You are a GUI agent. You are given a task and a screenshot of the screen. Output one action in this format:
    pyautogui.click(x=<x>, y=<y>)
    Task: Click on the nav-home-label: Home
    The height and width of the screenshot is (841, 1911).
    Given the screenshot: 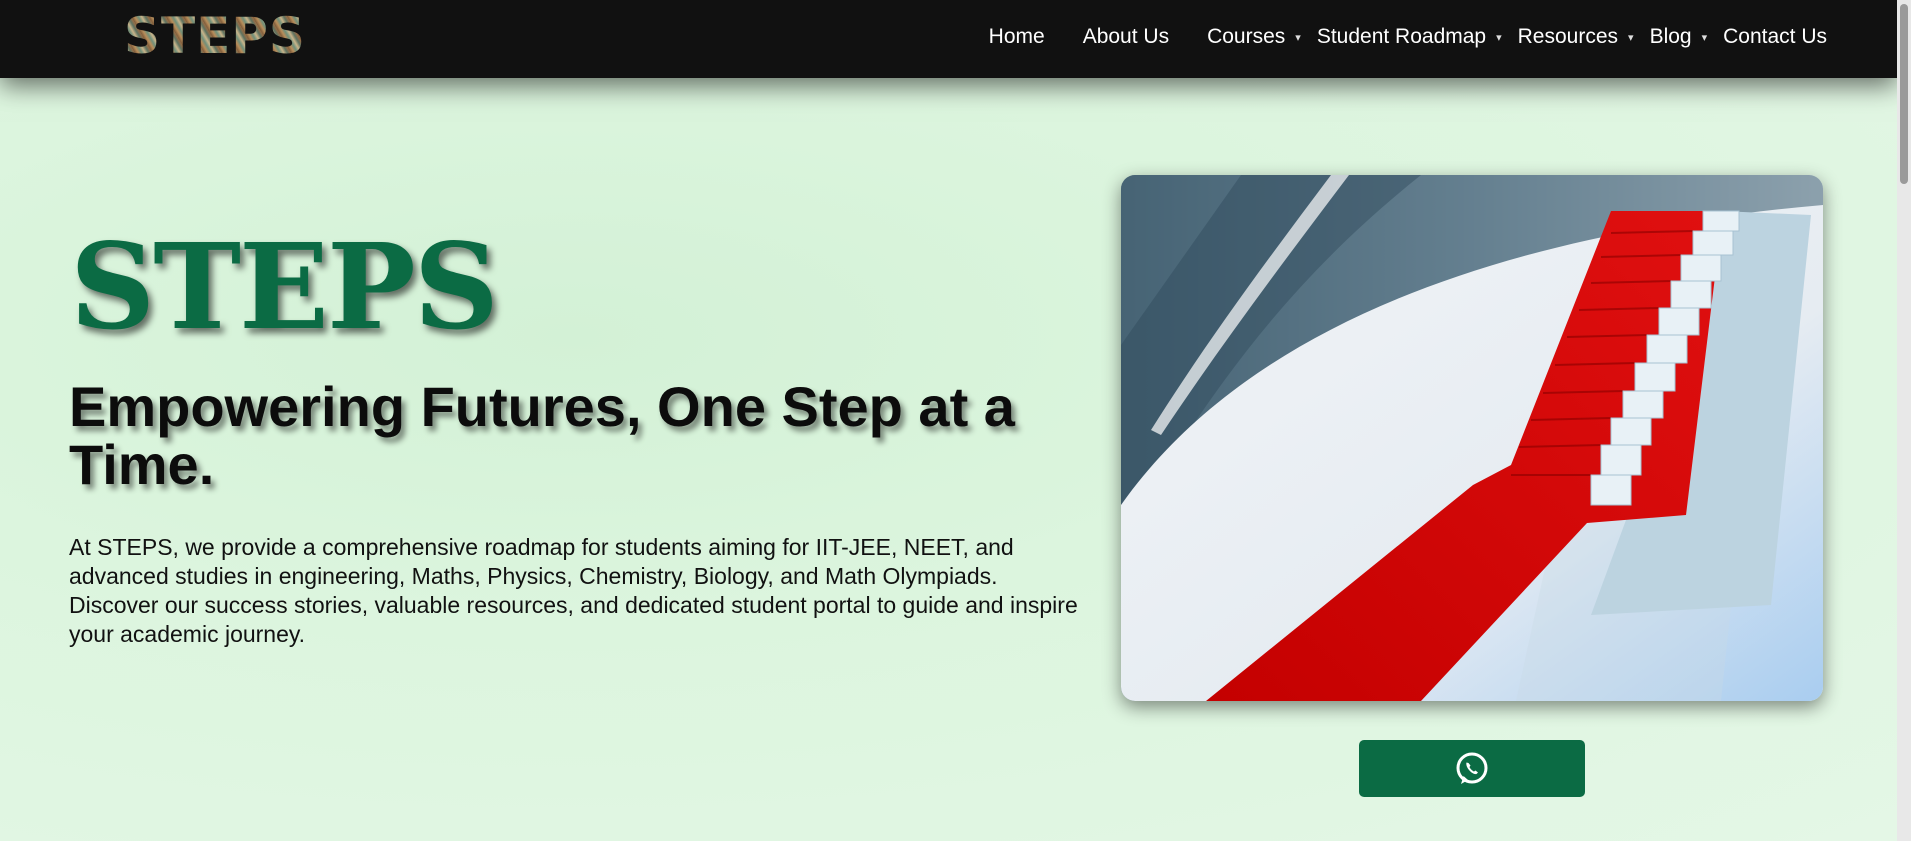 What is the action you would take?
    pyautogui.click(x=1016, y=36)
    